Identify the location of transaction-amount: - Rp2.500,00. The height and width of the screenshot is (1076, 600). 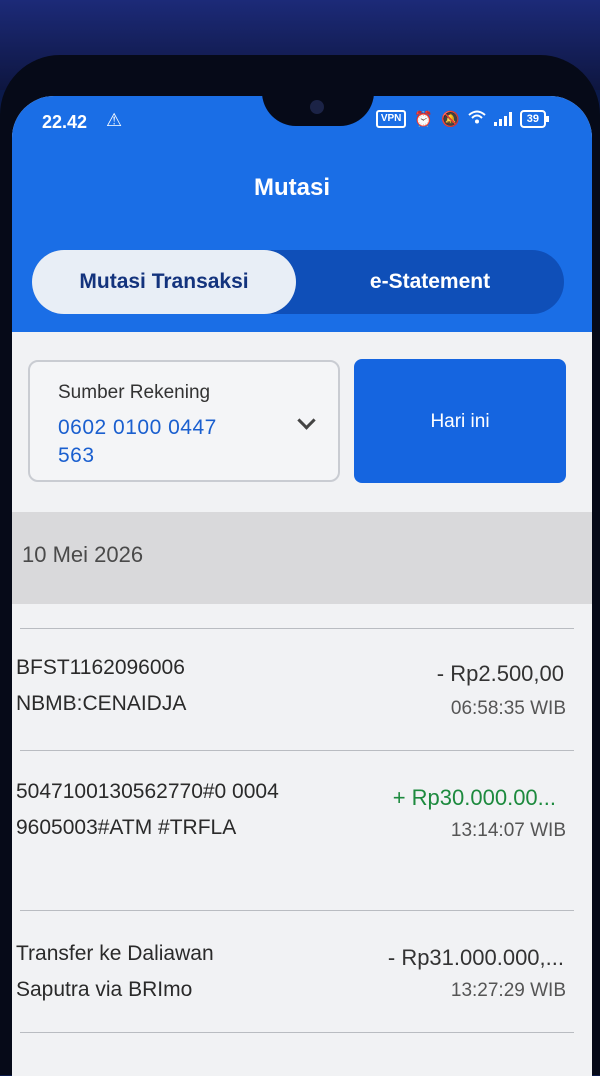
(500, 673).